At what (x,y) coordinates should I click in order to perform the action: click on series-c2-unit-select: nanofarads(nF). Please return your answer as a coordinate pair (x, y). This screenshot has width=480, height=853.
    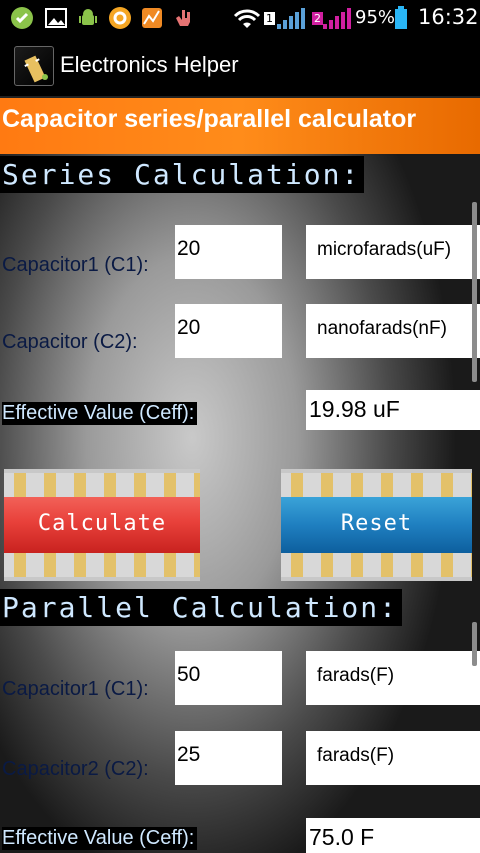
    Looking at the image, I should click on (393, 331).